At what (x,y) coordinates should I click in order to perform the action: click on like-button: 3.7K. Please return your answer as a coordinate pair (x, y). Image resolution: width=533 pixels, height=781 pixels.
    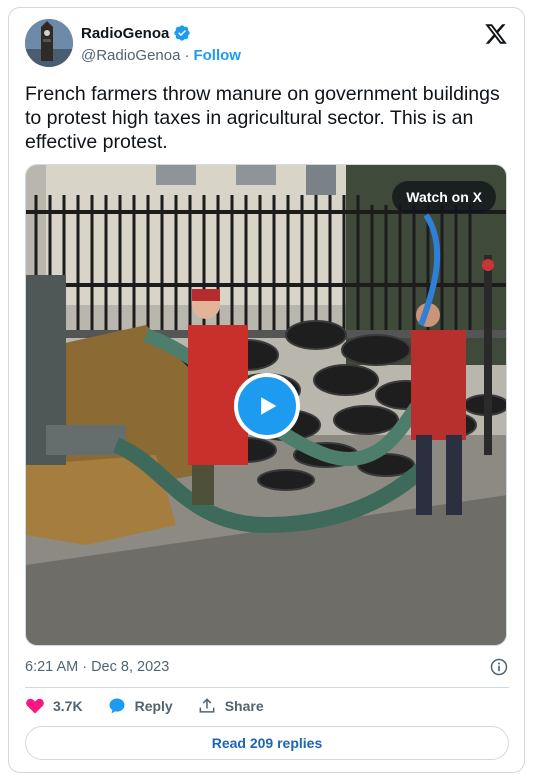
    Looking at the image, I should click on (54, 706).